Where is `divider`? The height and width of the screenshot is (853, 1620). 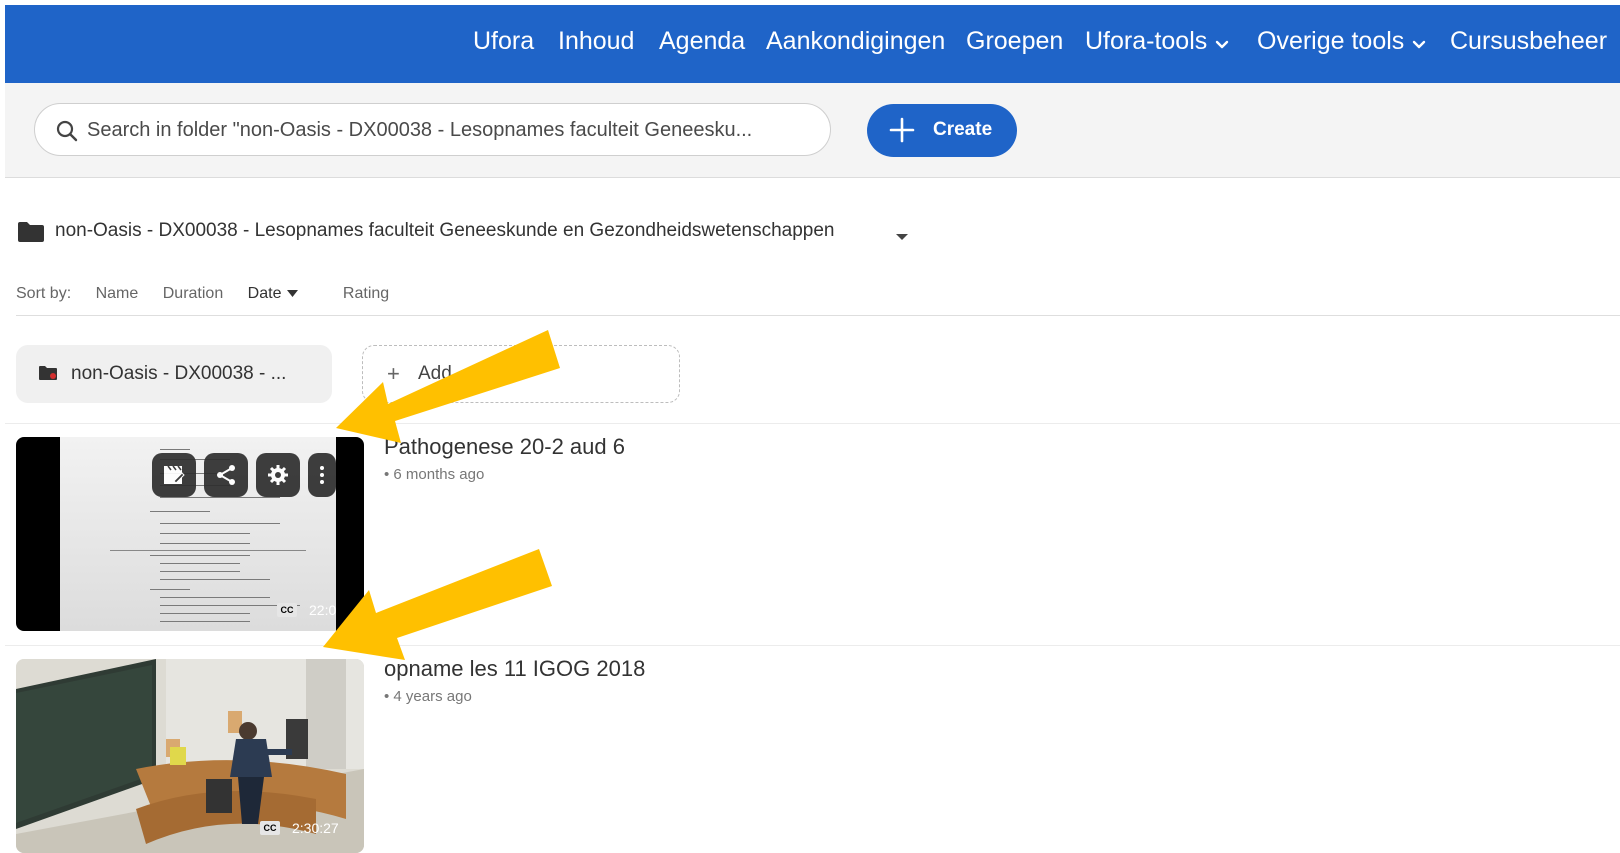 divider is located at coordinates (818, 315).